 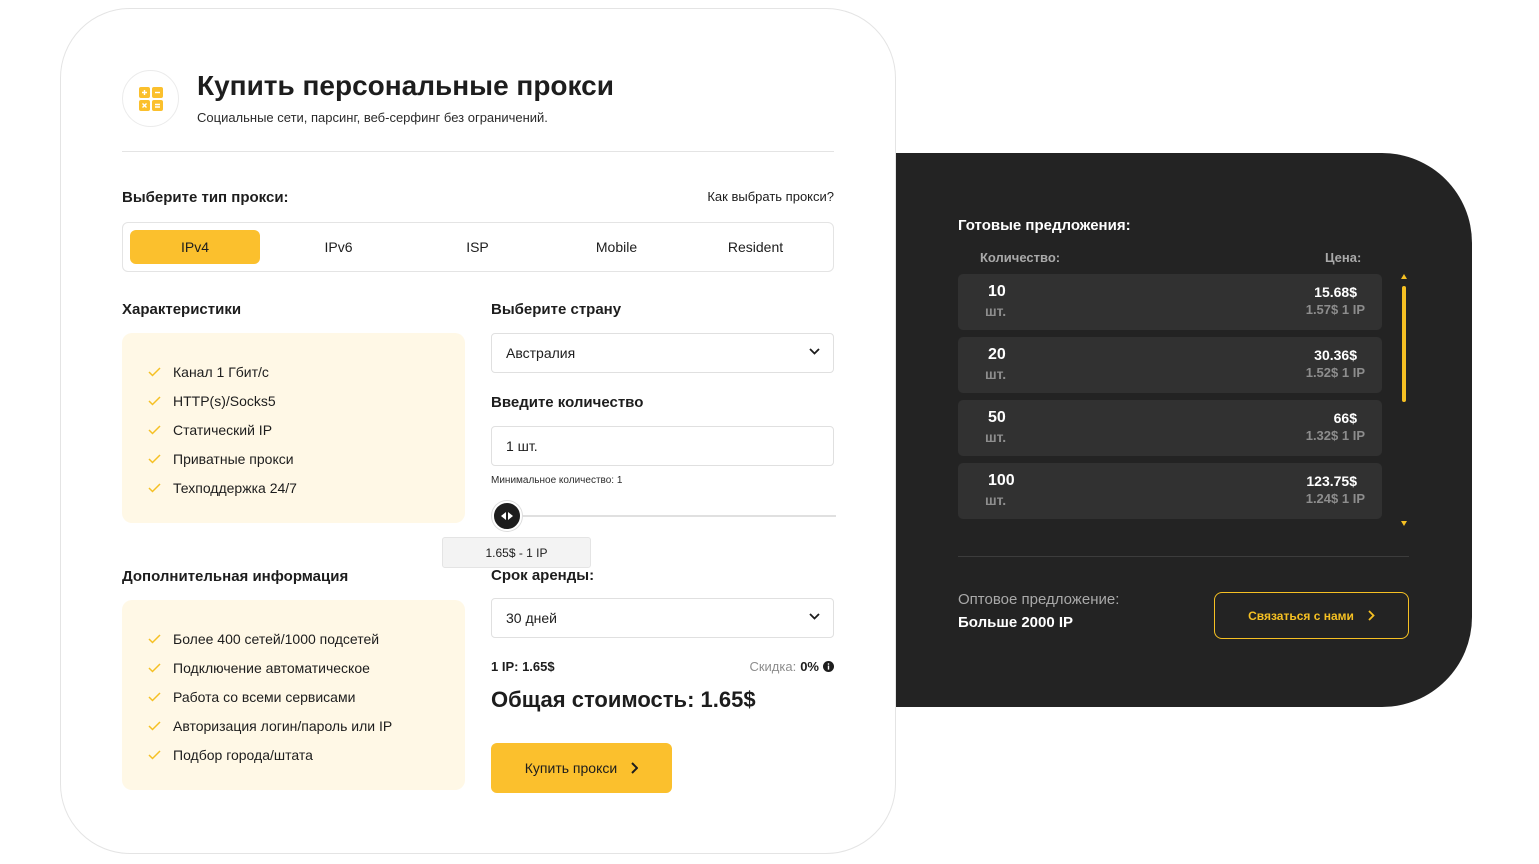 What do you see at coordinates (671, 516) in the screenshot?
I see `quantity-slider-track` at bounding box center [671, 516].